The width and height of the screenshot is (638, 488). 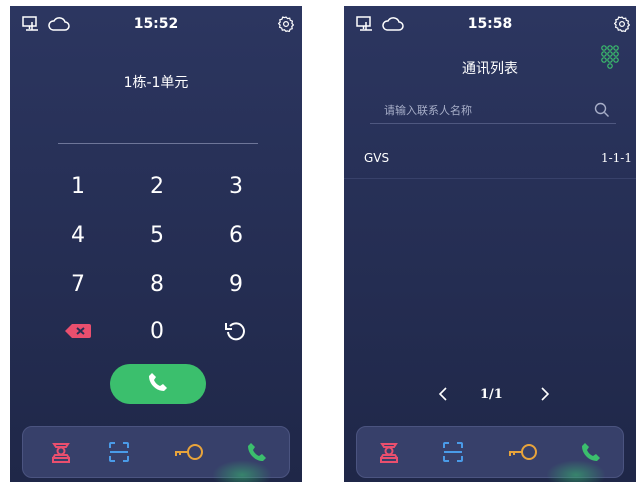 What do you see at coordinates (545, 396) in the screenshot?
I see `next-page-icon` at bounding box center [545, 396].